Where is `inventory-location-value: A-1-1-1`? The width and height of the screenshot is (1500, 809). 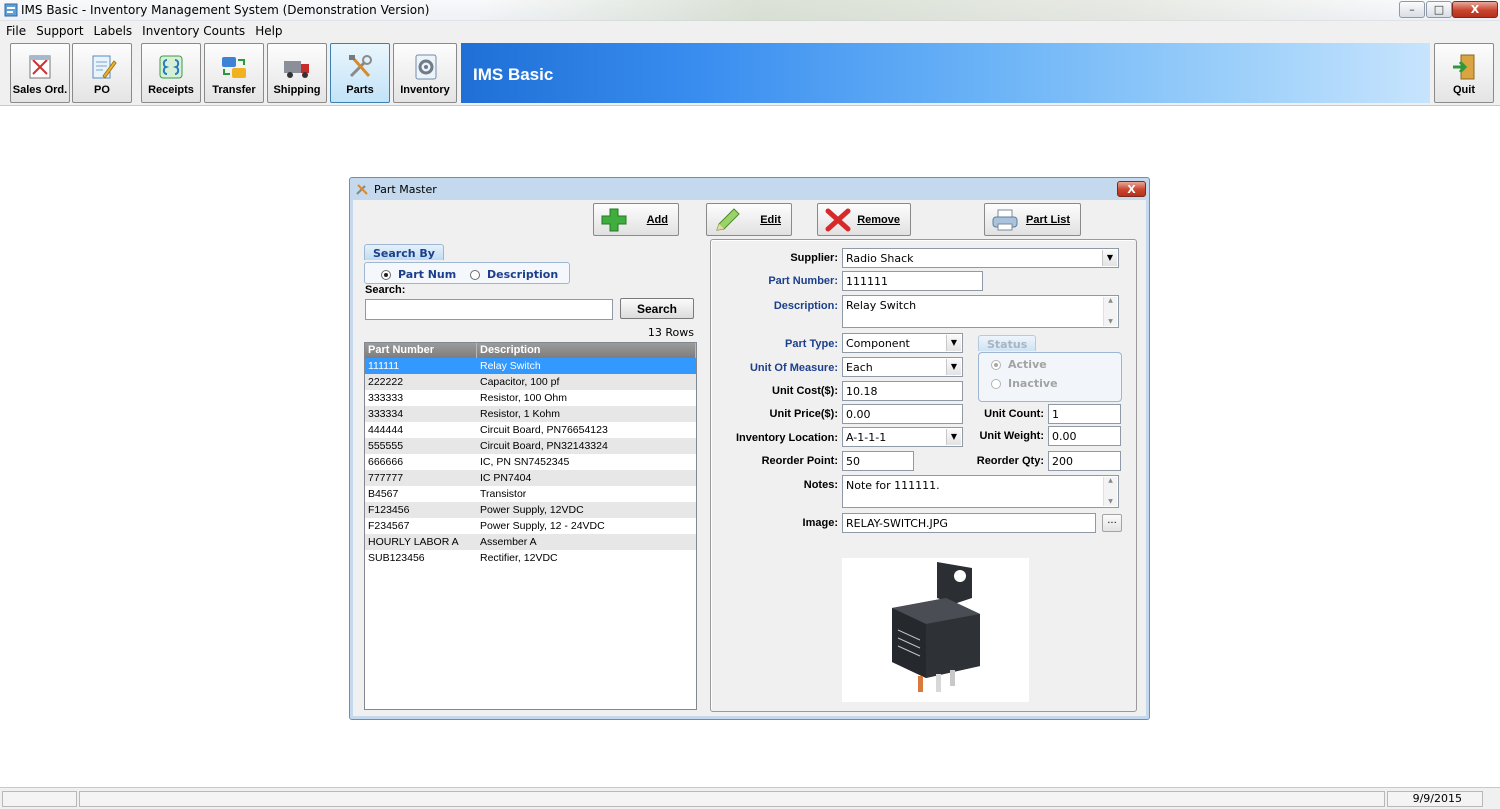
inventory-location-value: A-1-1-1 is located at coordinates (866, 437).